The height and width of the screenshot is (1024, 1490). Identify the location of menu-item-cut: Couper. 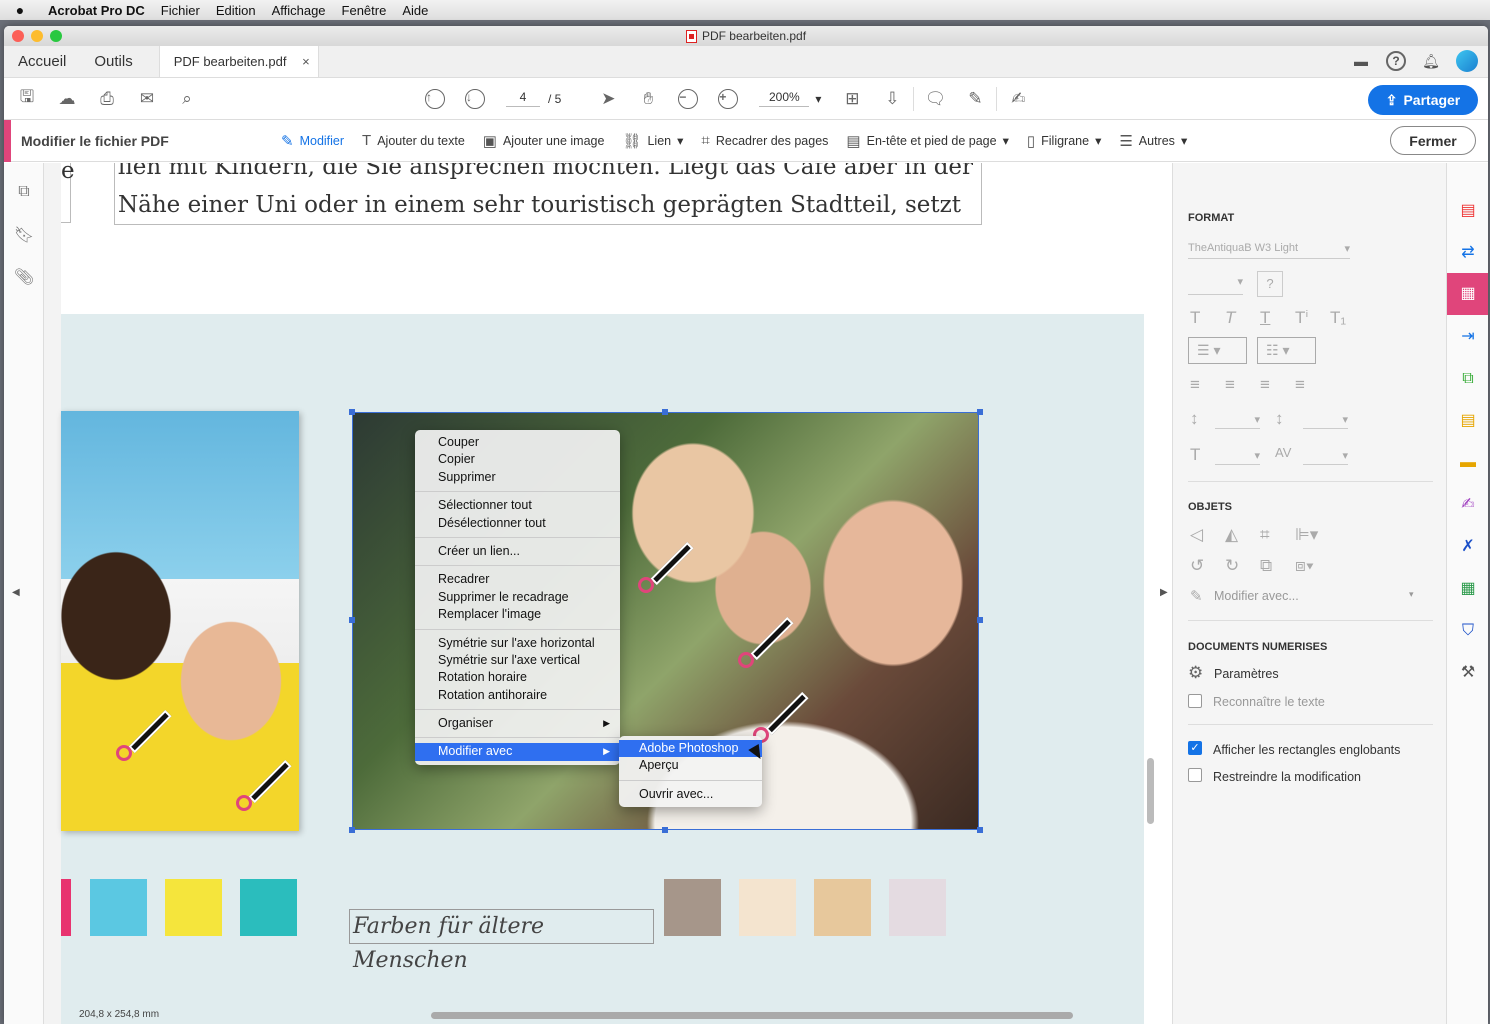
(517, 442).